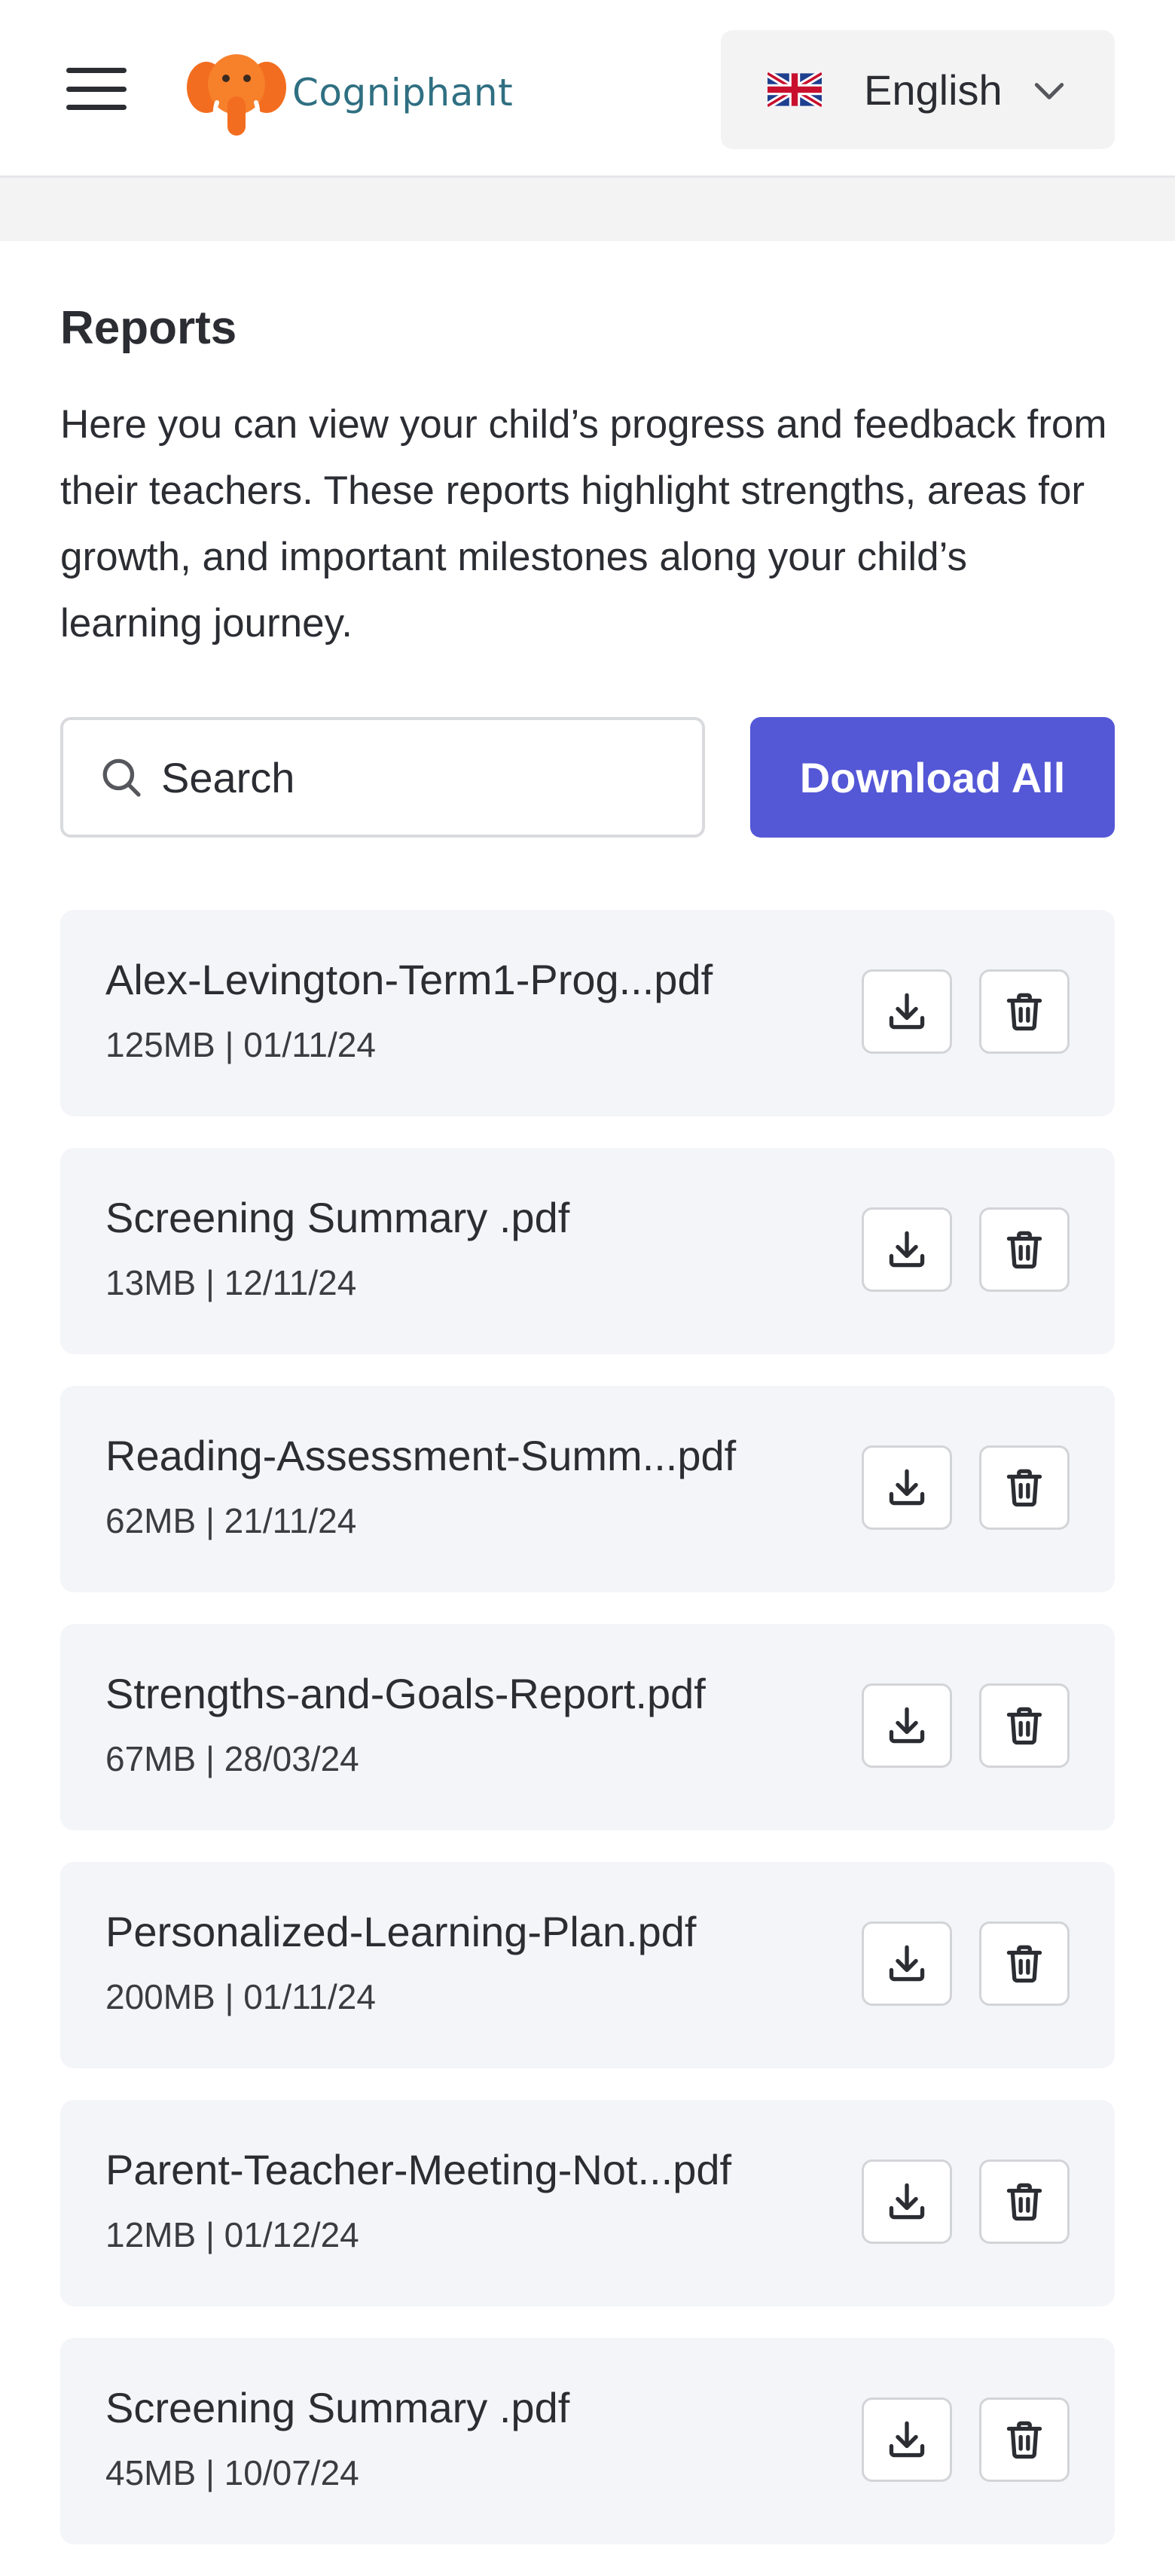 This screenshot has width=1175, height=2576. What do you see at coordinates (933, 90) in the screenshot?
I see `language-label: English` at bounding box center [933, 90].